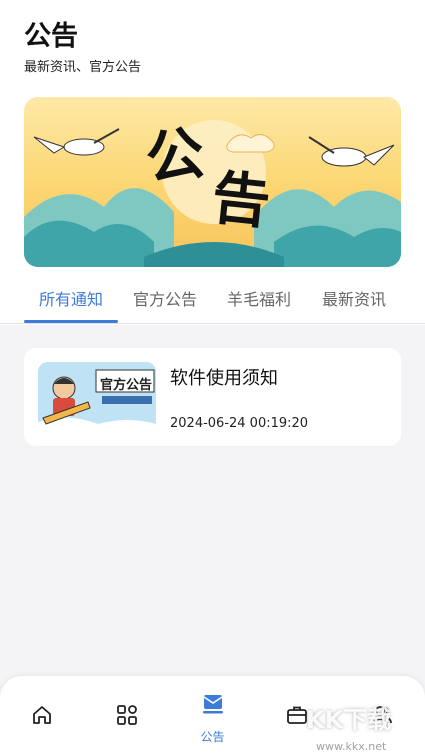 Image resolution: width=425 pixels, height=756 pixels. Describe the element at coordinates (224, 378) in the screenshot. I see `notice-title: 软件使用须知` at that location.